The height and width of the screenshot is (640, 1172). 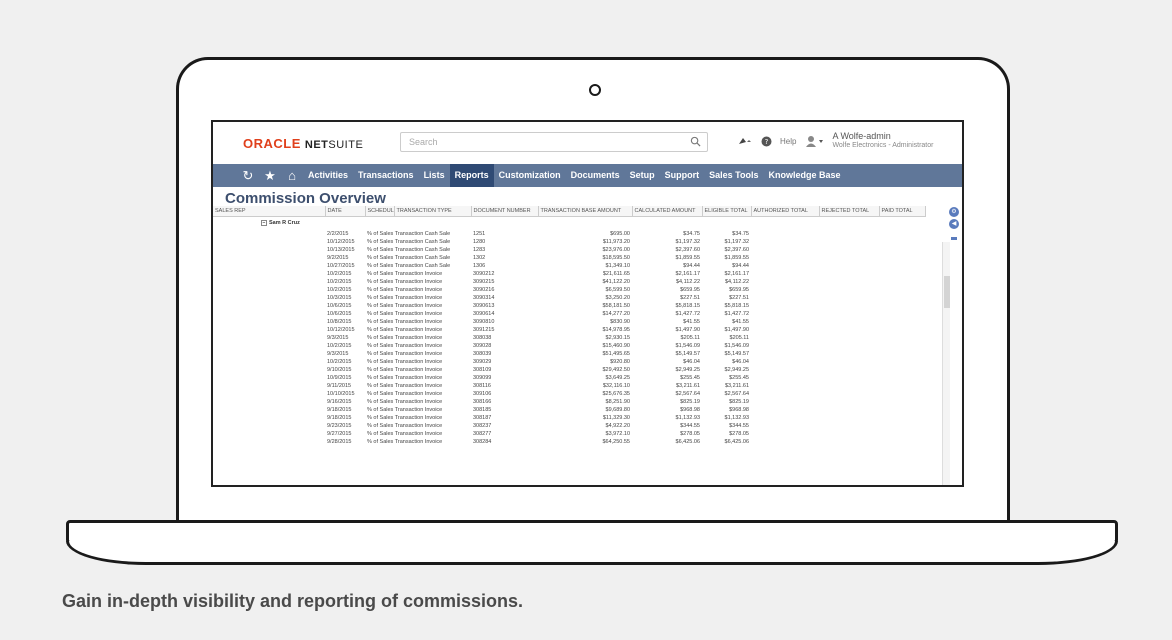 What do you see at coordinates (687, 418) in the screenshot?
I see `table-cell: $1,132.93` at bounding box center [687, 418].